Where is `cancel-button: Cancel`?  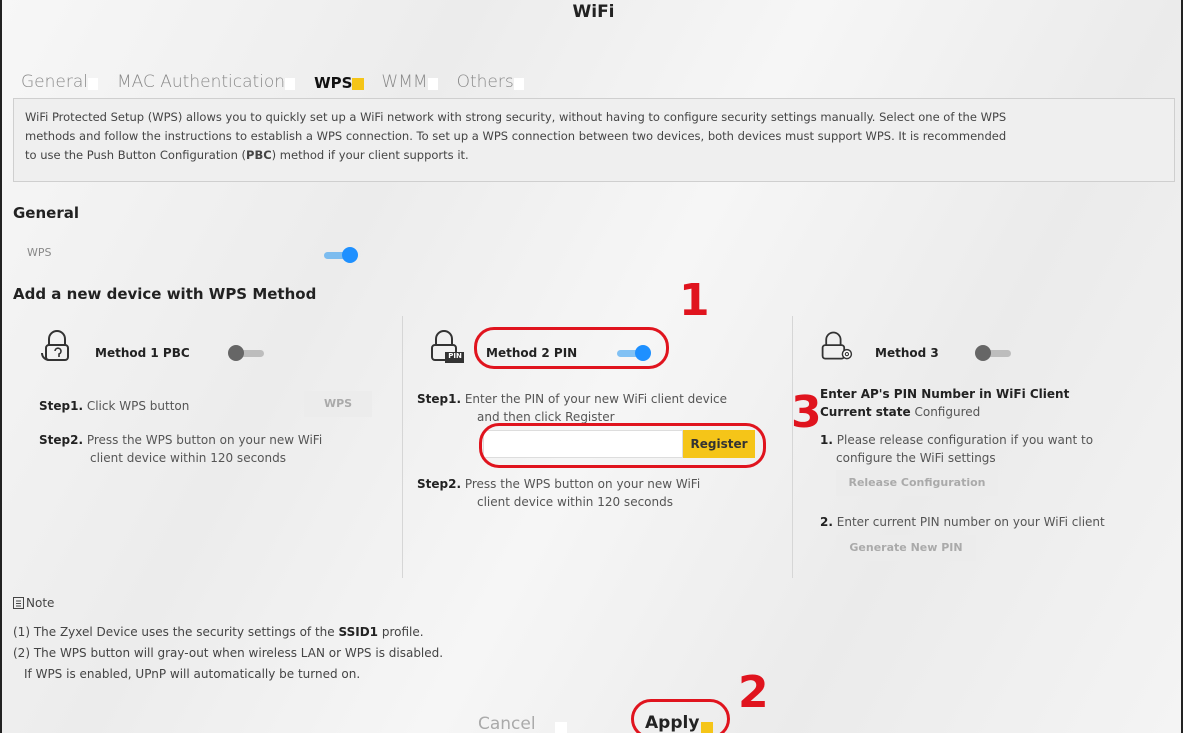
cancel-button: Cancel is located at coordinates (507, 723).